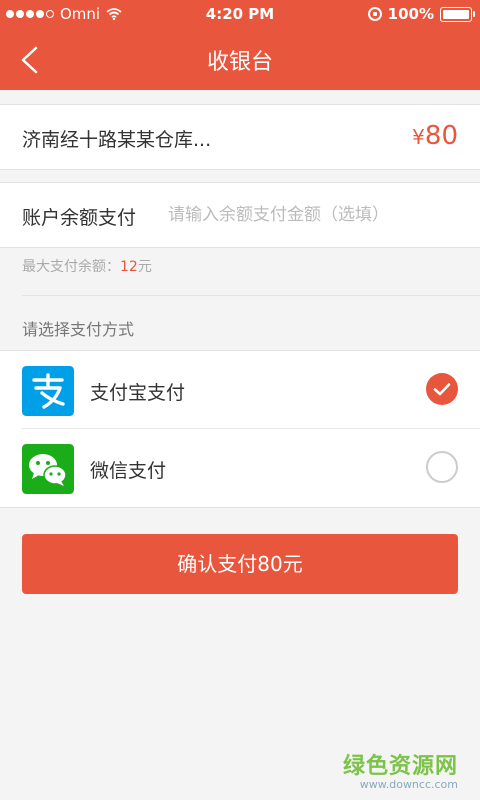 The width and height of the screenshot is (480, 800). What do you see at coordinates (240, 468) in the screenshot?
I see `payment-option-wechat: 微信支付` at bounding box center [240, 468].